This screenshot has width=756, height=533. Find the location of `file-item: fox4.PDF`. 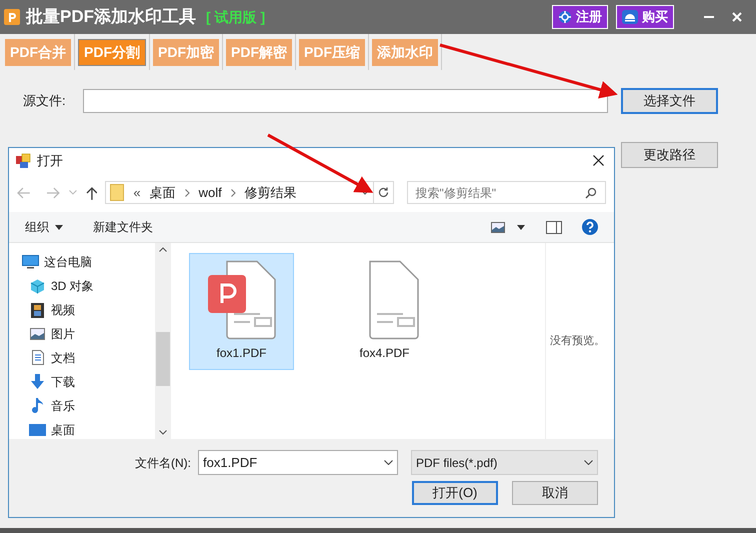

file-item: fox4.PDF is located at coordinates (384, 311).